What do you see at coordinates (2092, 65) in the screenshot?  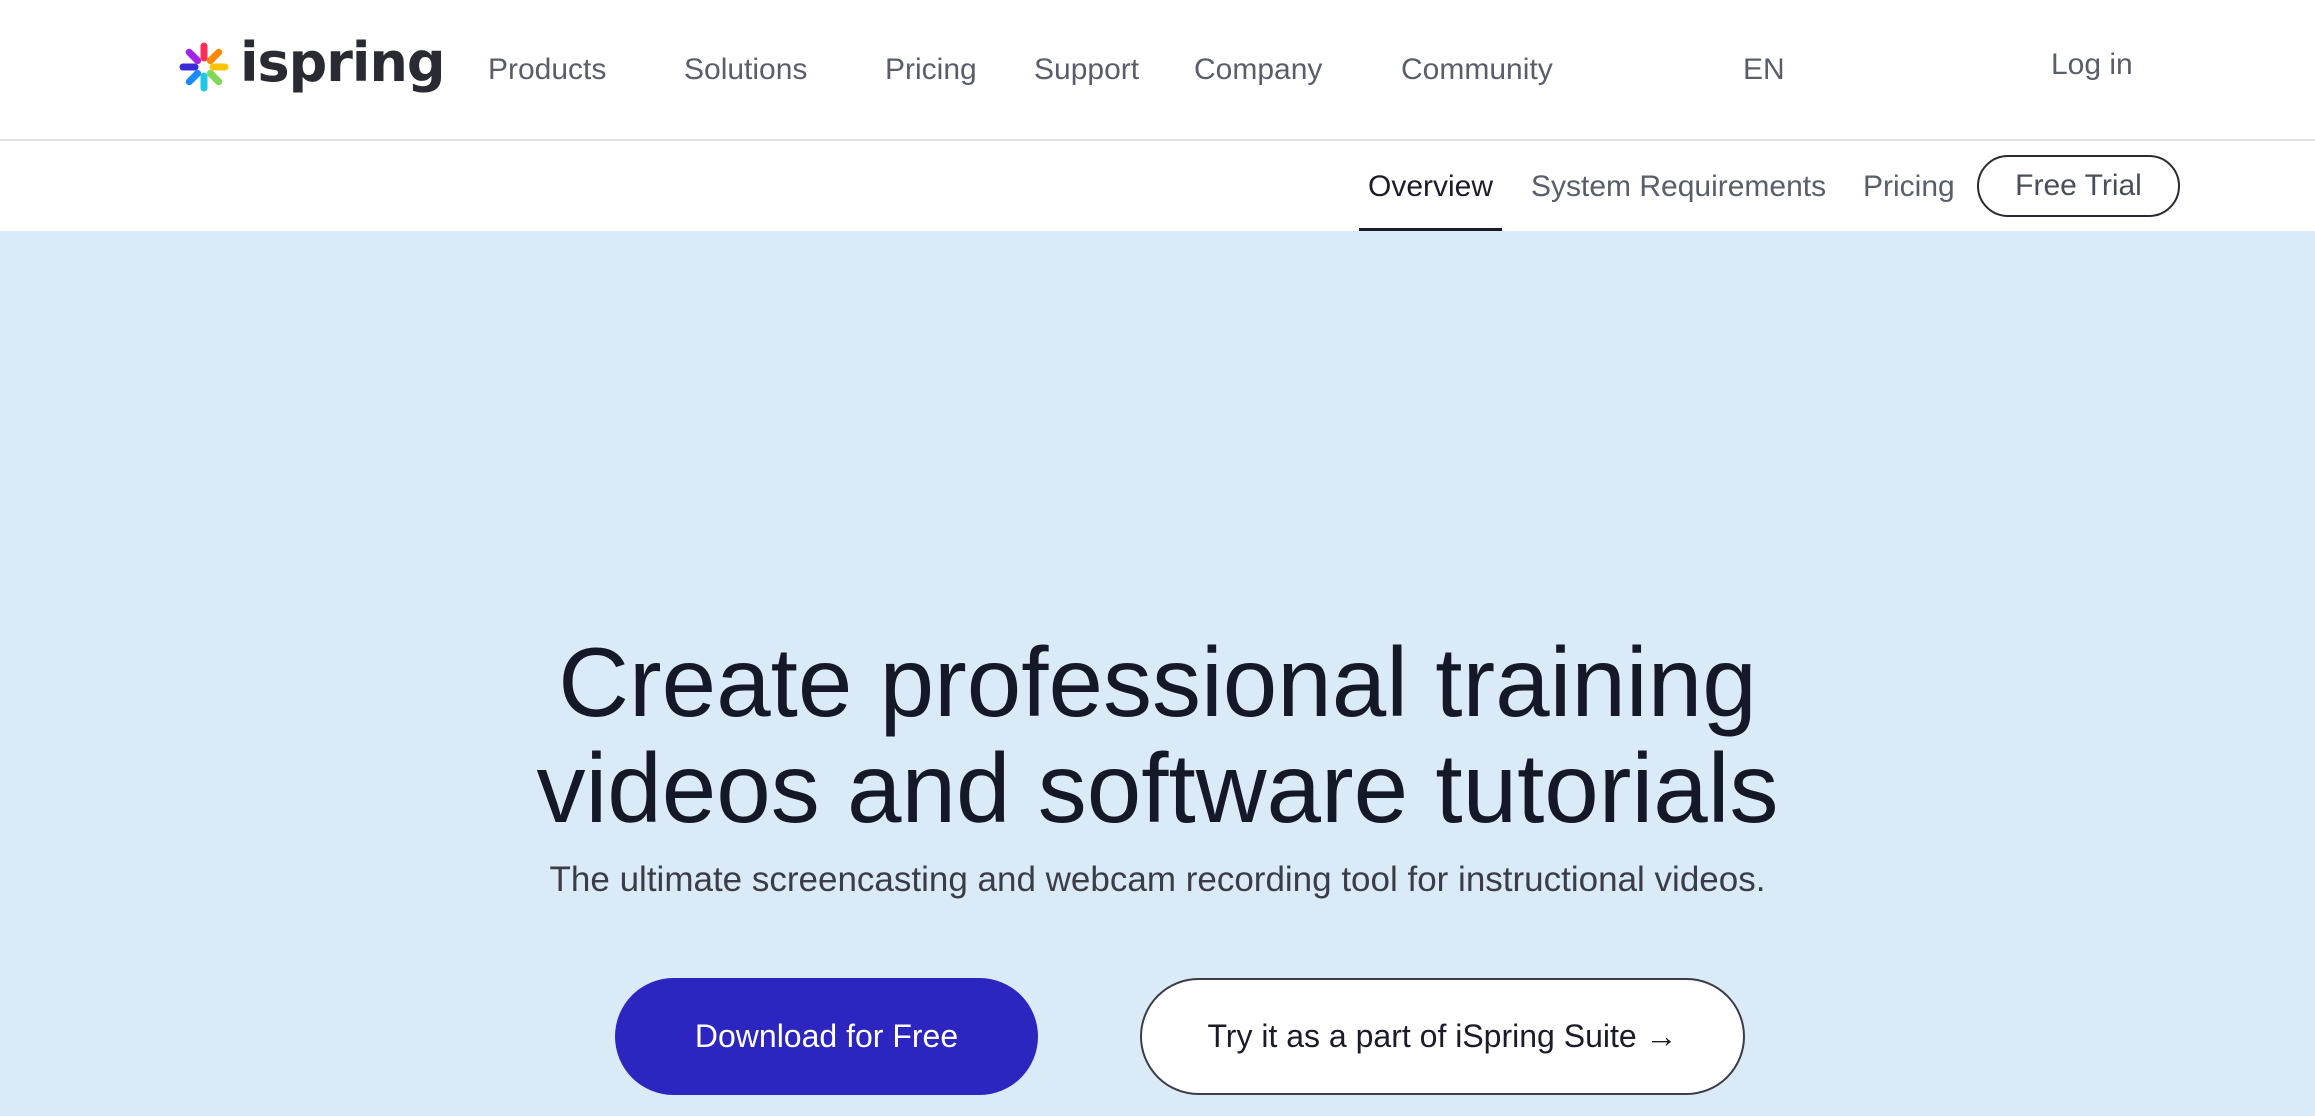 I see `login-link: Log in` at bounding box center [2092, 65].